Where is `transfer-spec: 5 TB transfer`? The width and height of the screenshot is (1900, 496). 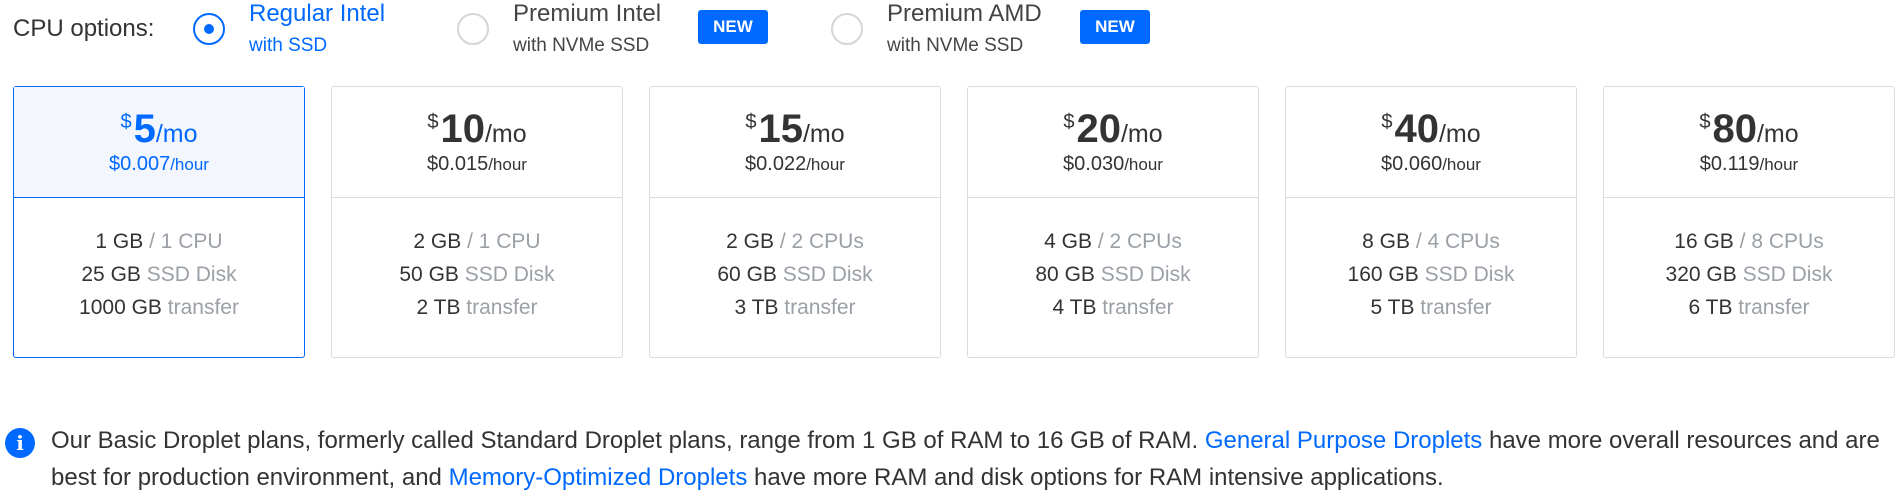
transfer-spec: 5 TB transfer is located at coordinates (1431, 307).